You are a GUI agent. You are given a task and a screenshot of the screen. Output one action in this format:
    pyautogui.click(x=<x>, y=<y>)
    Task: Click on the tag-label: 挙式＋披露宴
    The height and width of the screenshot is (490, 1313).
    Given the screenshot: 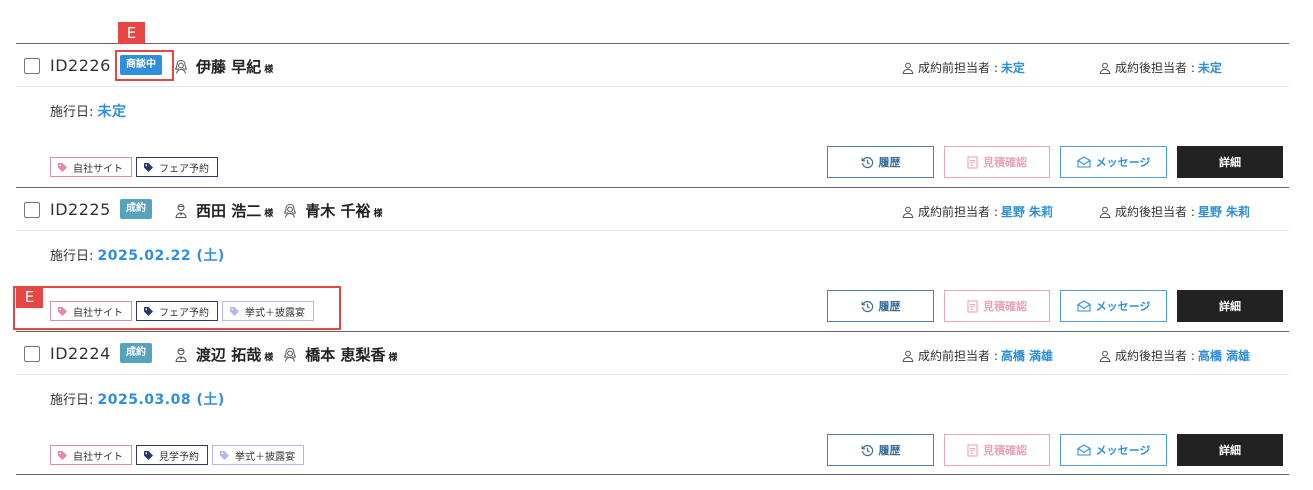 What is the action you would take?
    pyautogui.click(x=265, y=457)
    